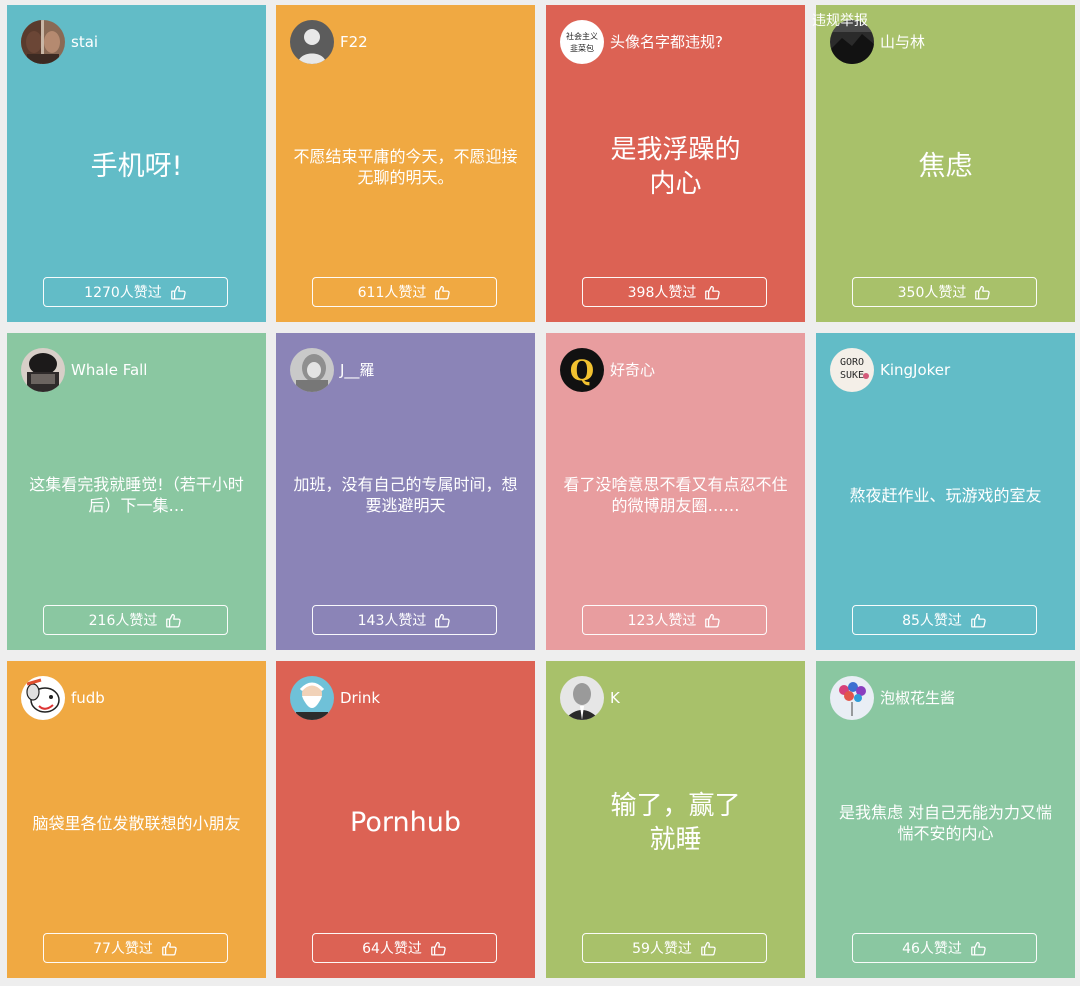 Image resolution: width=1080 pixels, height=986 pixels. I want to click on card: K 输了，赢了就睡 59人赞过, so click(675, 819).